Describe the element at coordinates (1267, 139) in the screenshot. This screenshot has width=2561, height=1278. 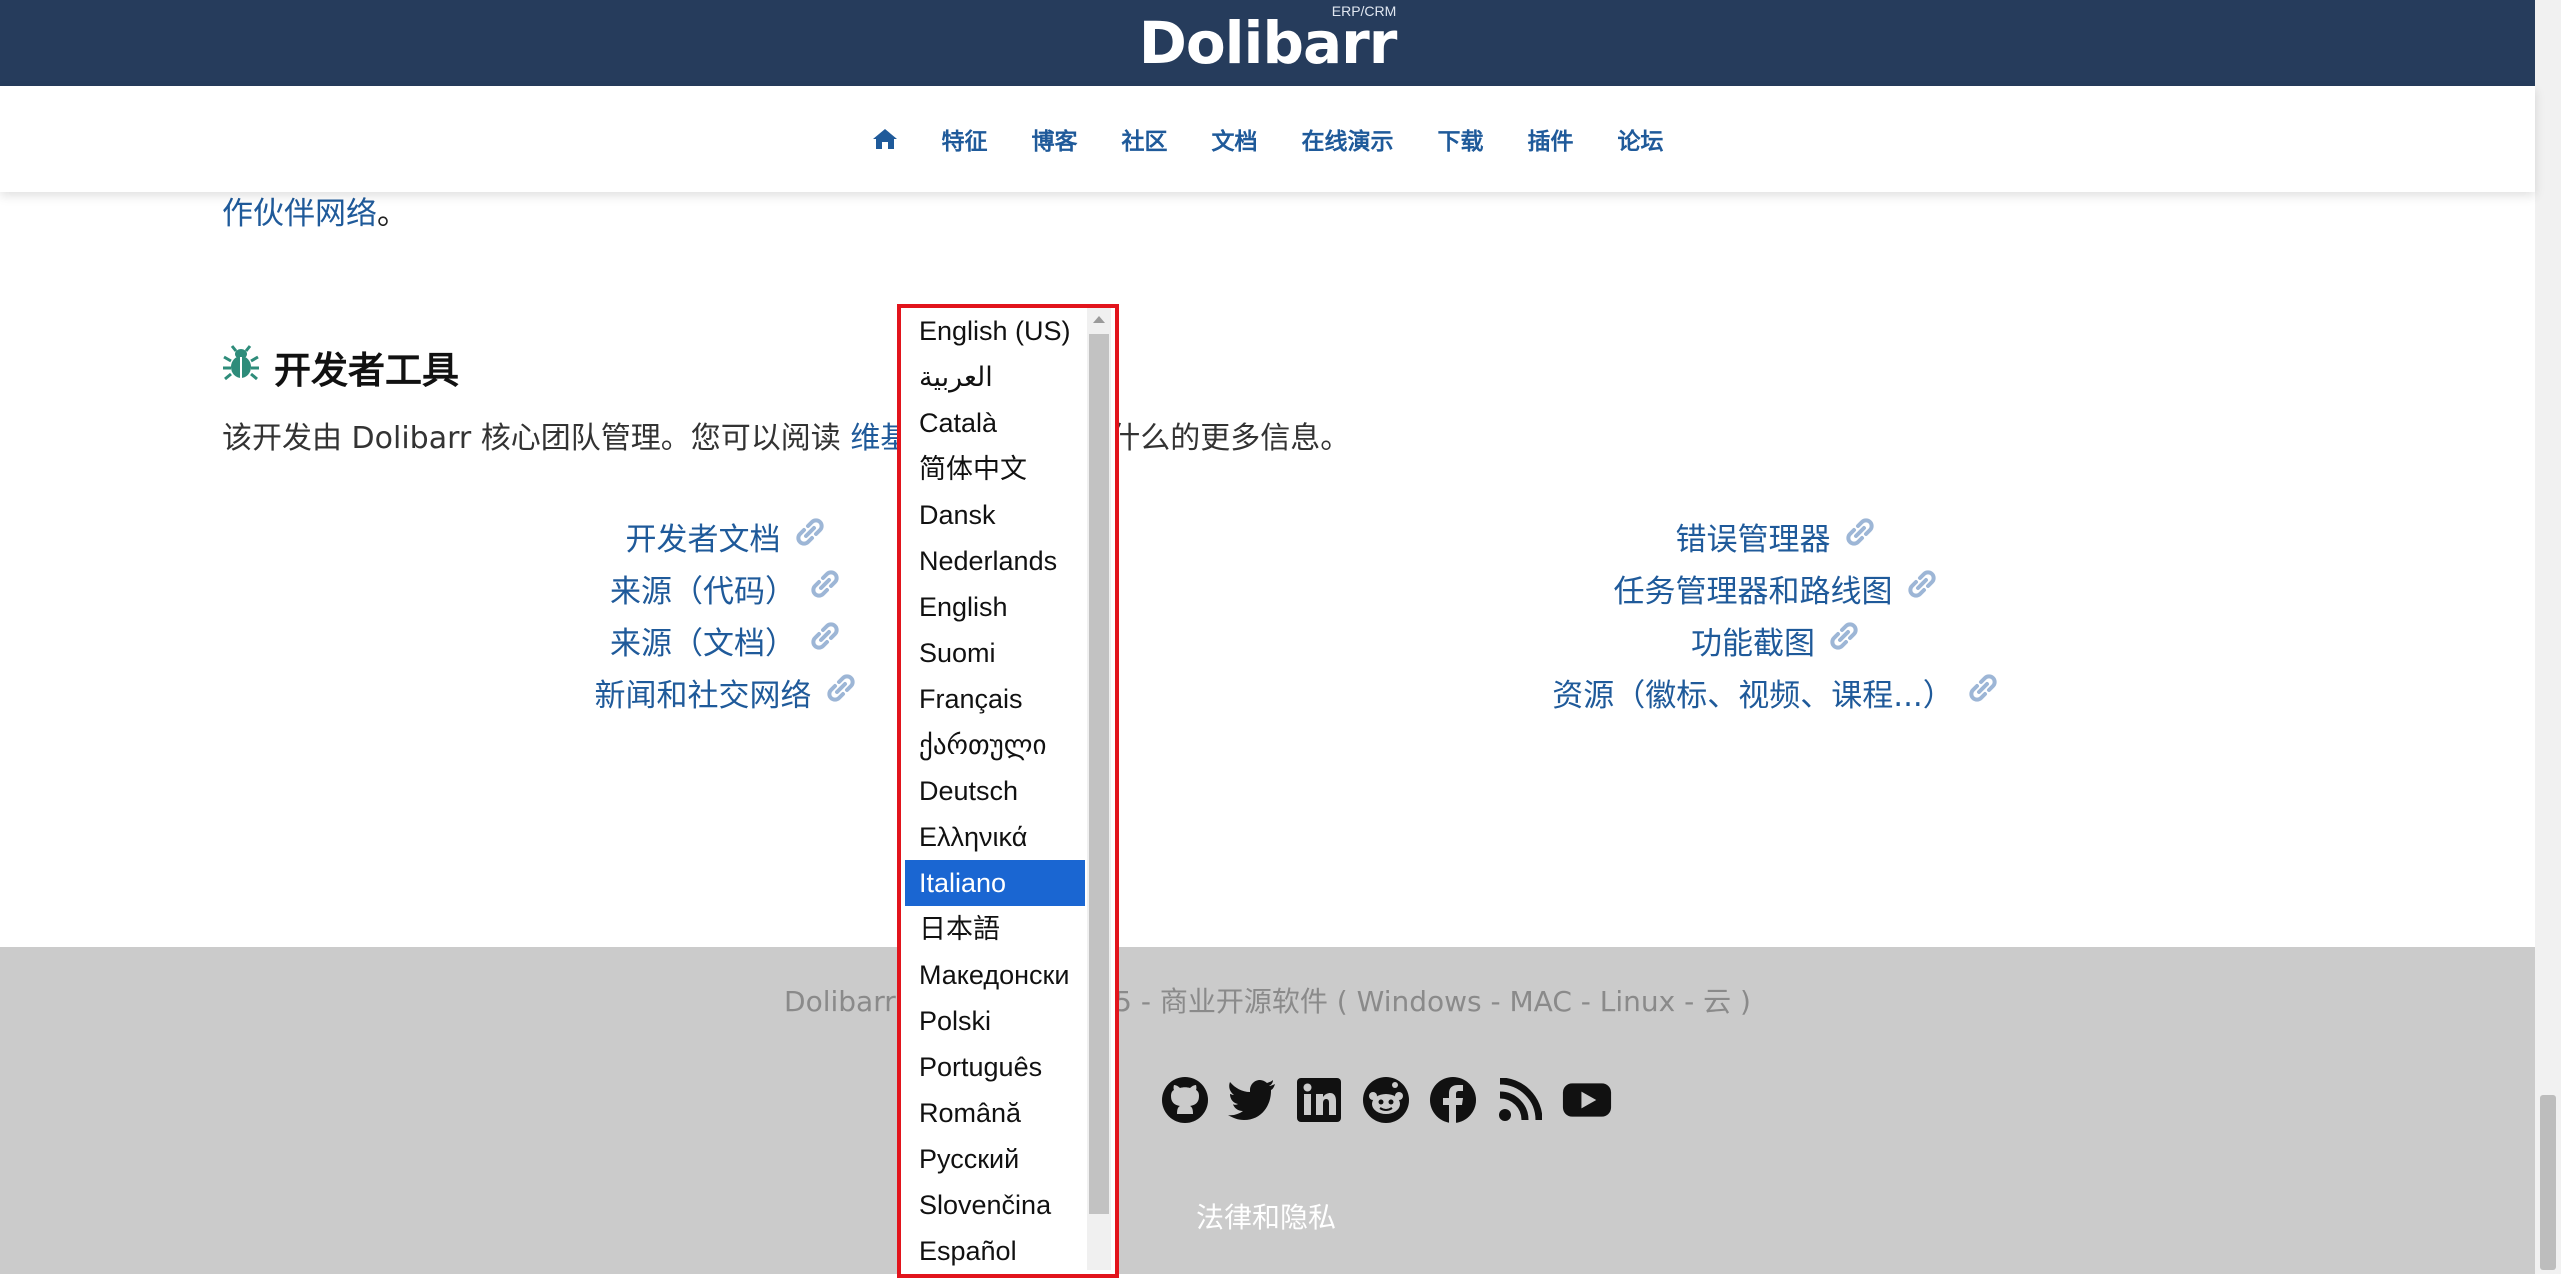
I see `main-nav: 特征 博客 社区 文档 在线演示 下载 插件 论坛` at that location.